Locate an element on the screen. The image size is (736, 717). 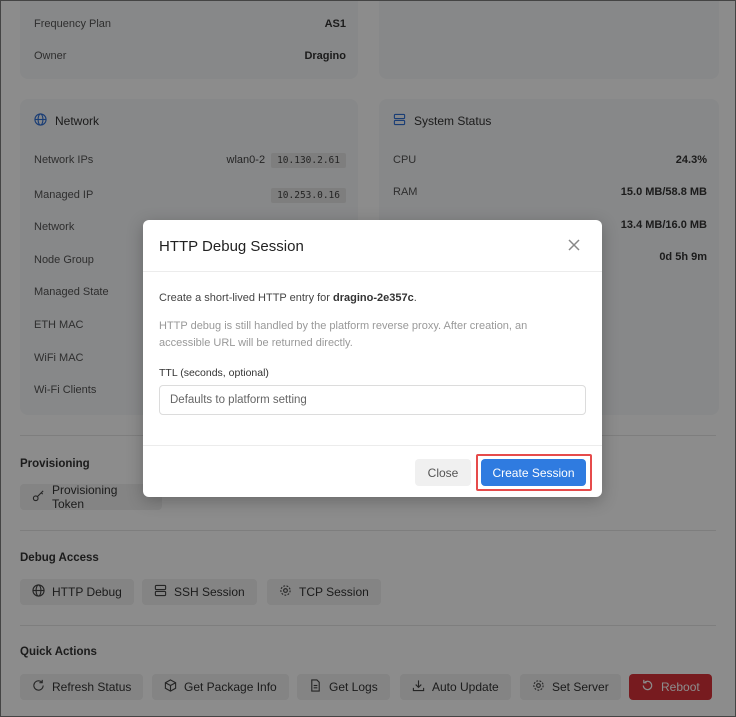
modal-title: HTTP Debug Session is located at coordinates (231, 246).